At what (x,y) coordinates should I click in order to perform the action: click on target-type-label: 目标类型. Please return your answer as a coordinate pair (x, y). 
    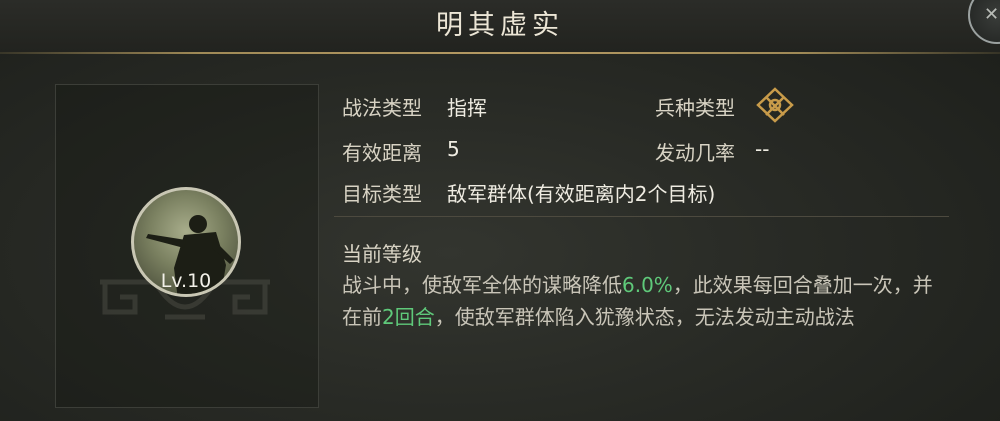
    Looking at the image, I should click on (382, 194).